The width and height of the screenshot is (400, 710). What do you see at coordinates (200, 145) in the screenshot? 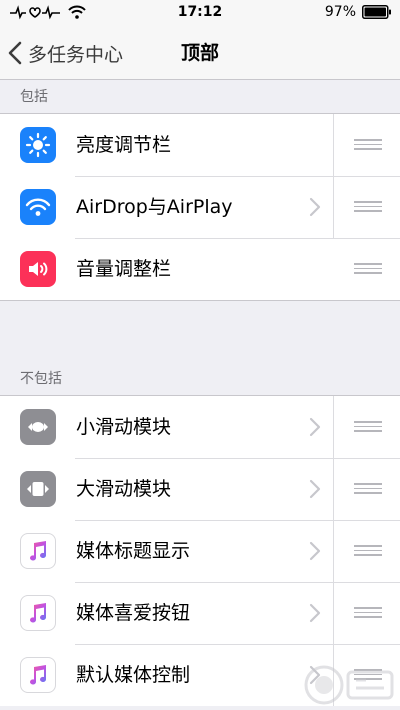
I see `list-item-brightness: 亮度调节栏` at bounding box center [200, 145].